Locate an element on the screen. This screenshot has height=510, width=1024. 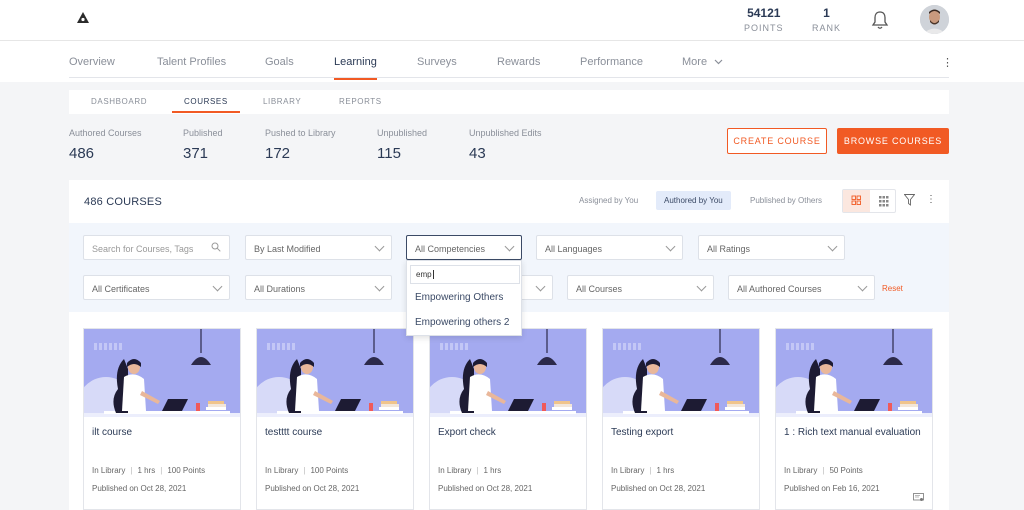
tab-library: LIBRARY is located at coordinates (282, 101).